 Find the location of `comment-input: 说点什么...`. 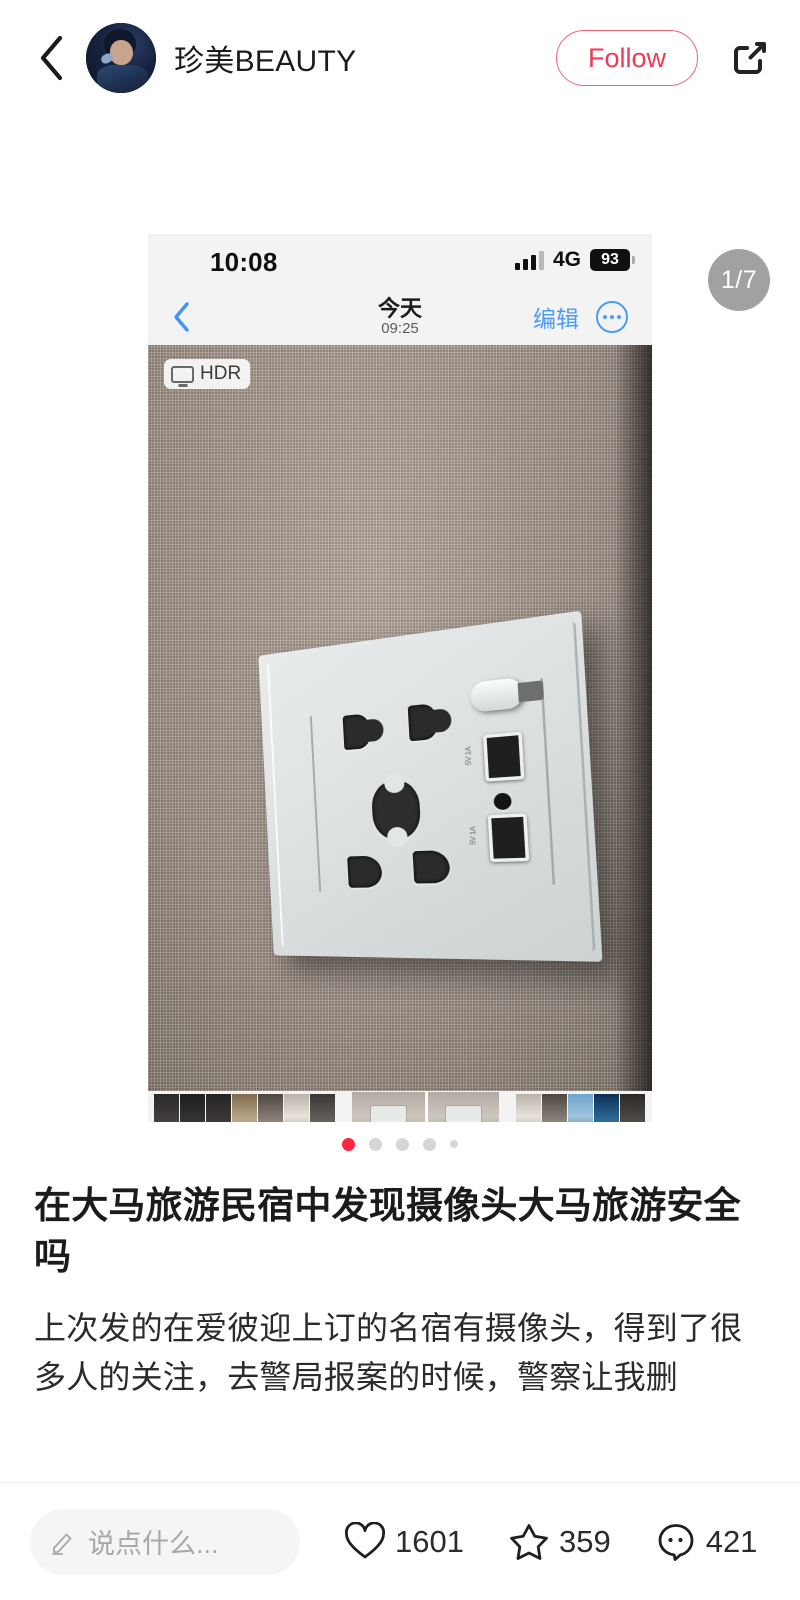

comment-input: 说点什么... is located at coordinates (165, 1541).